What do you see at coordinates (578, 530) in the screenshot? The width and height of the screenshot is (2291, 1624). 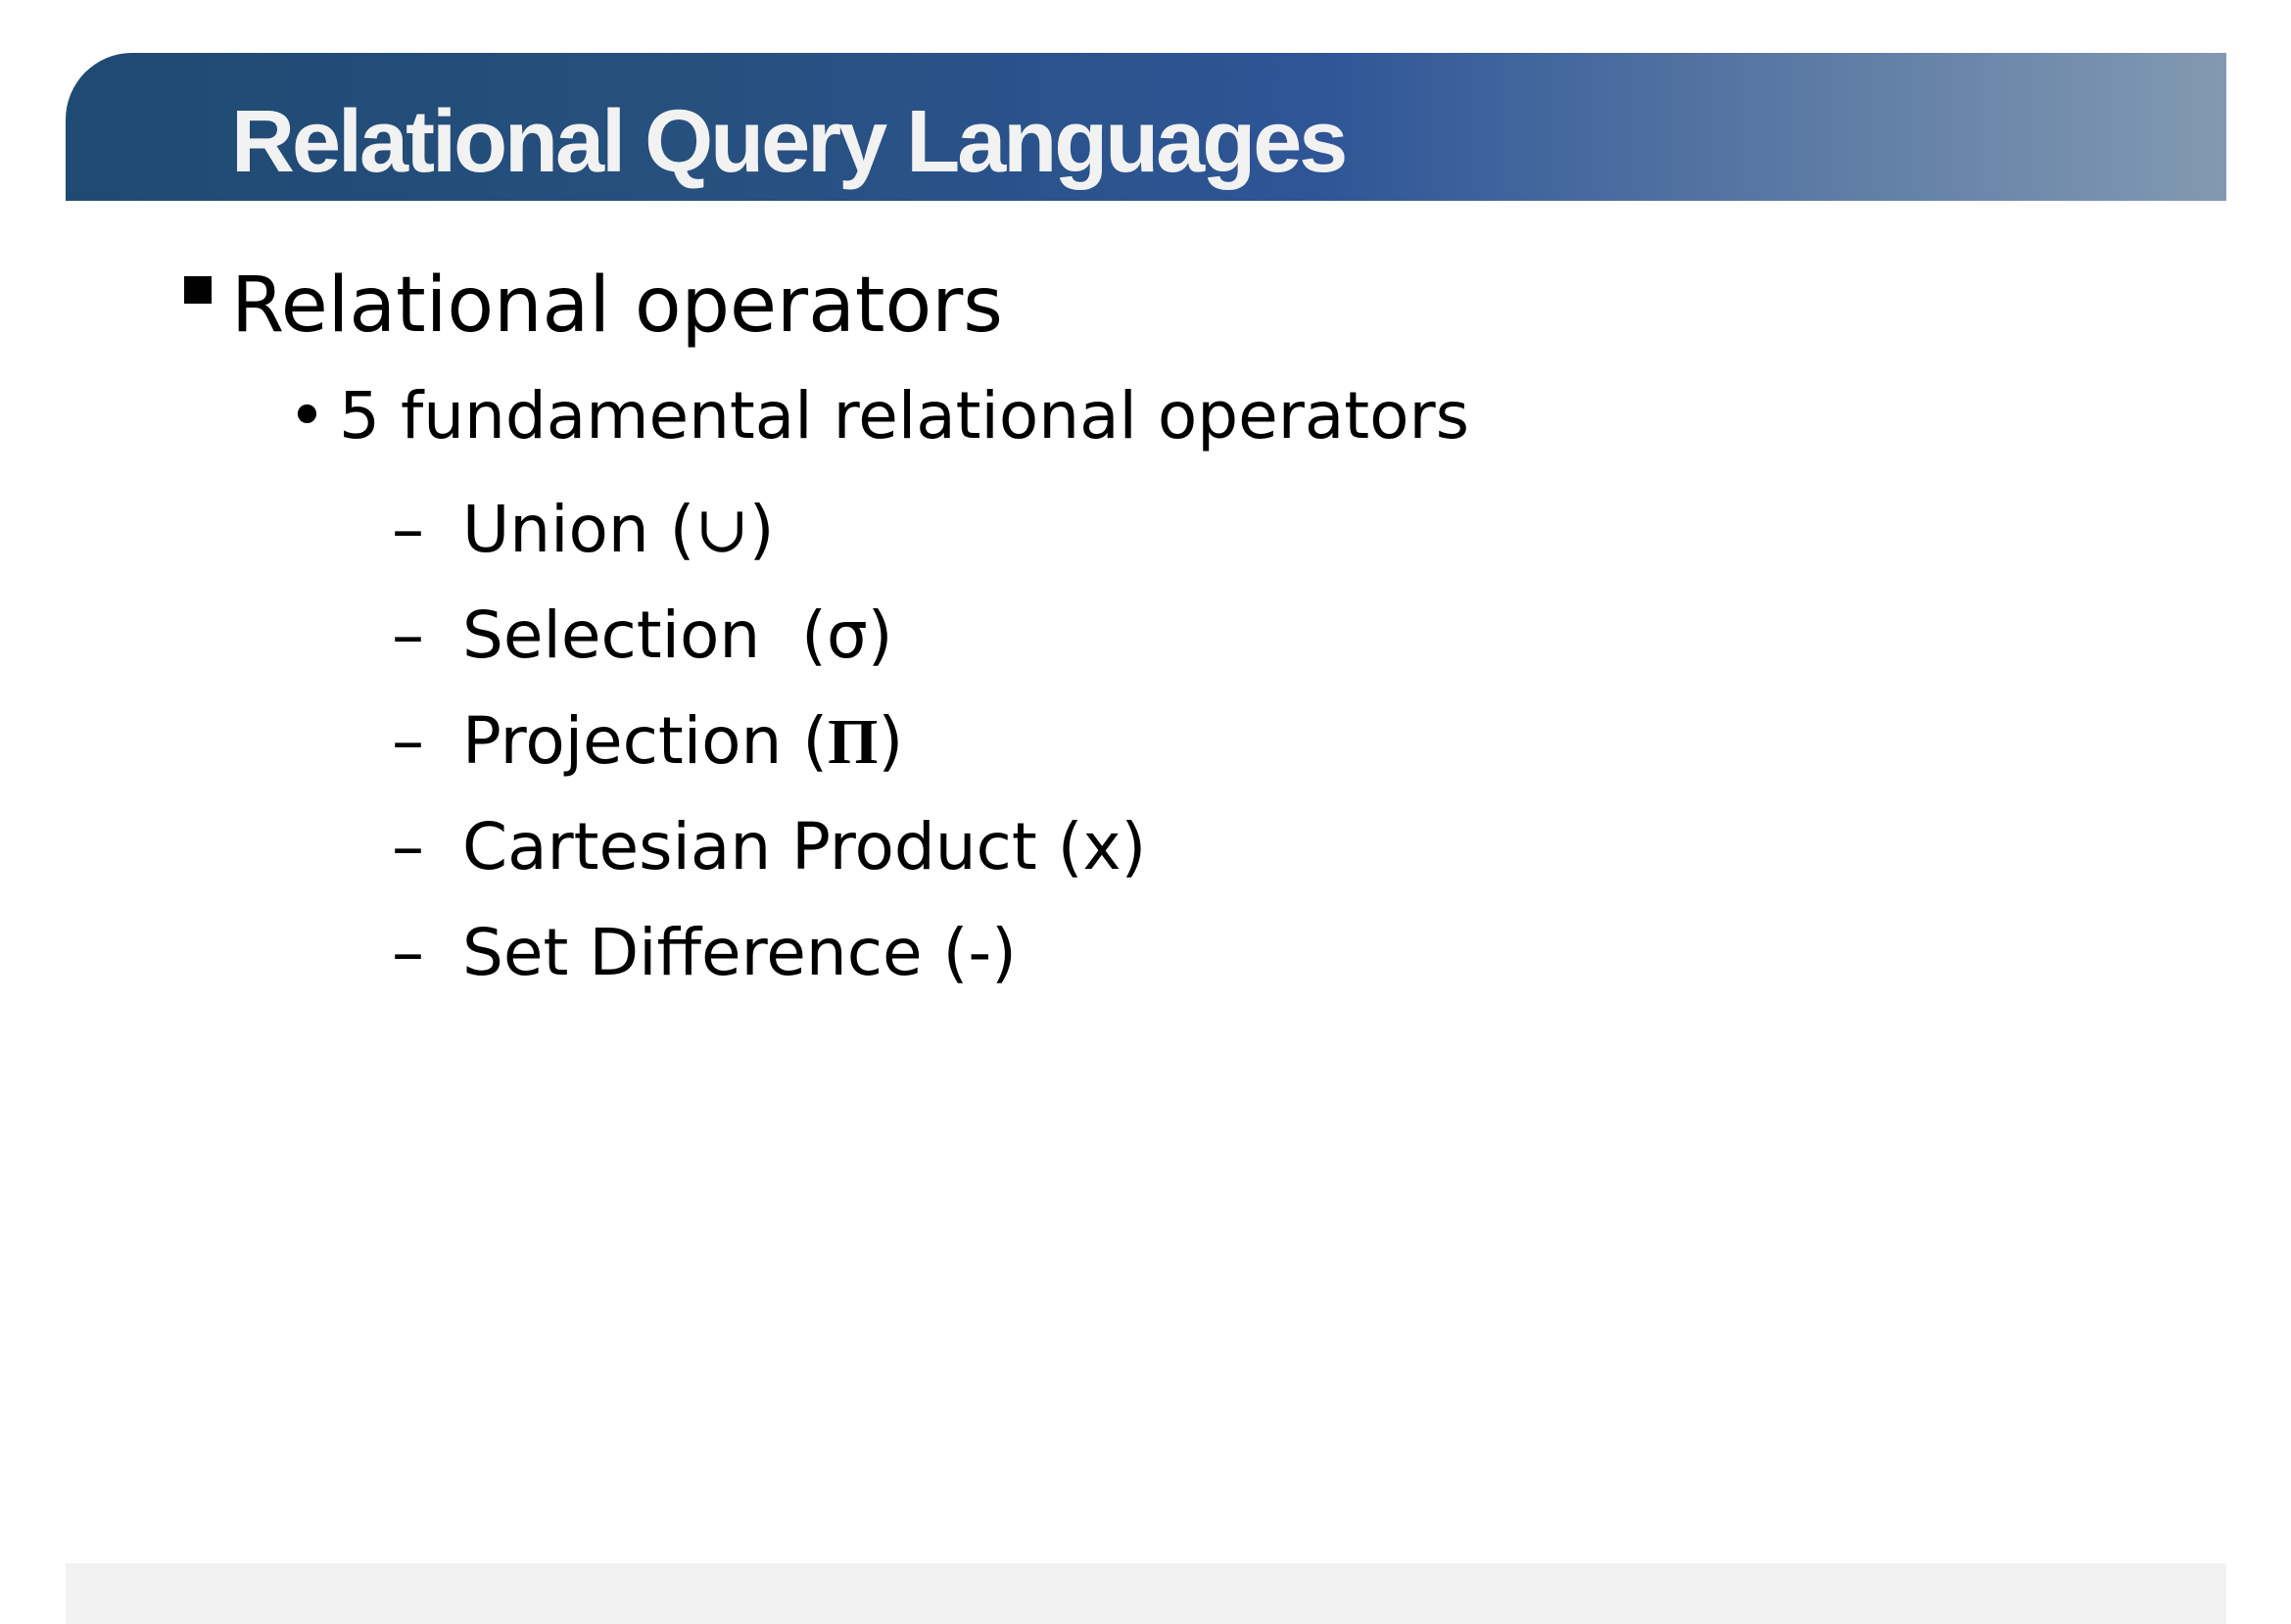 I see `operator-name: Union (` at bounding box center [578, 530].